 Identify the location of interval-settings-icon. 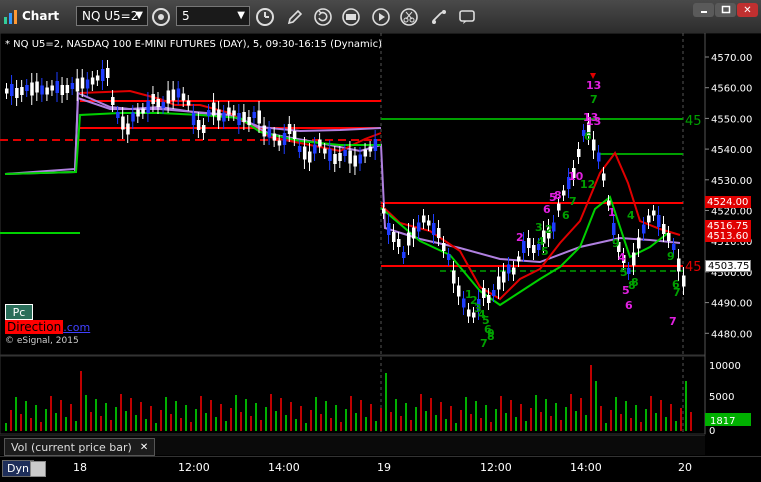
(161, 17).